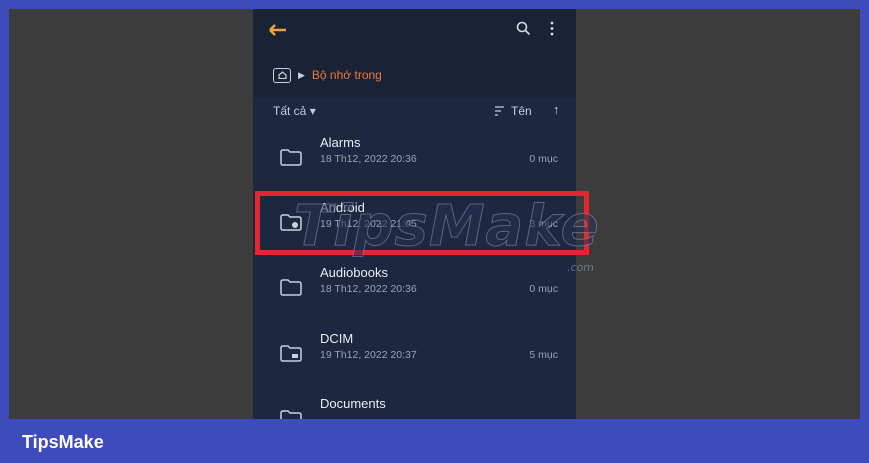 The height and width of the screenshot is (463, 869). I want to click on sort-control: Tên, so click(513, 111).